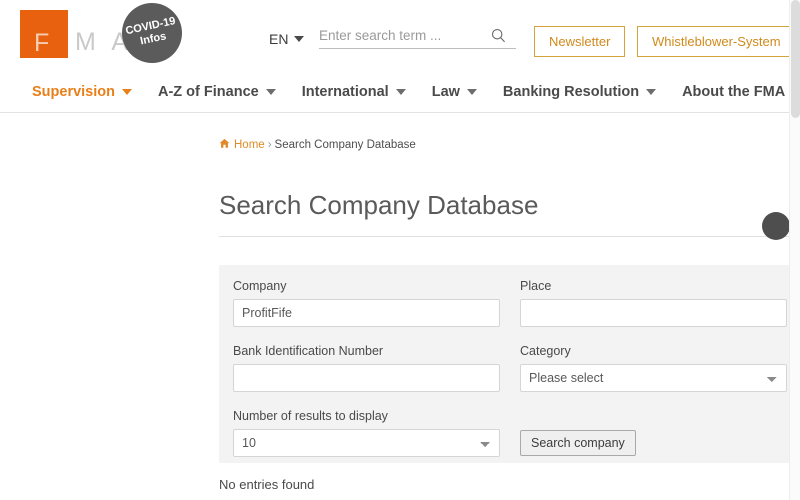 The width and height of the screenshot is (800, 500). What do you see at coordinates (545, 351) in the screenshot?
I see `category-label: Category` at bounding box center [545, 351].